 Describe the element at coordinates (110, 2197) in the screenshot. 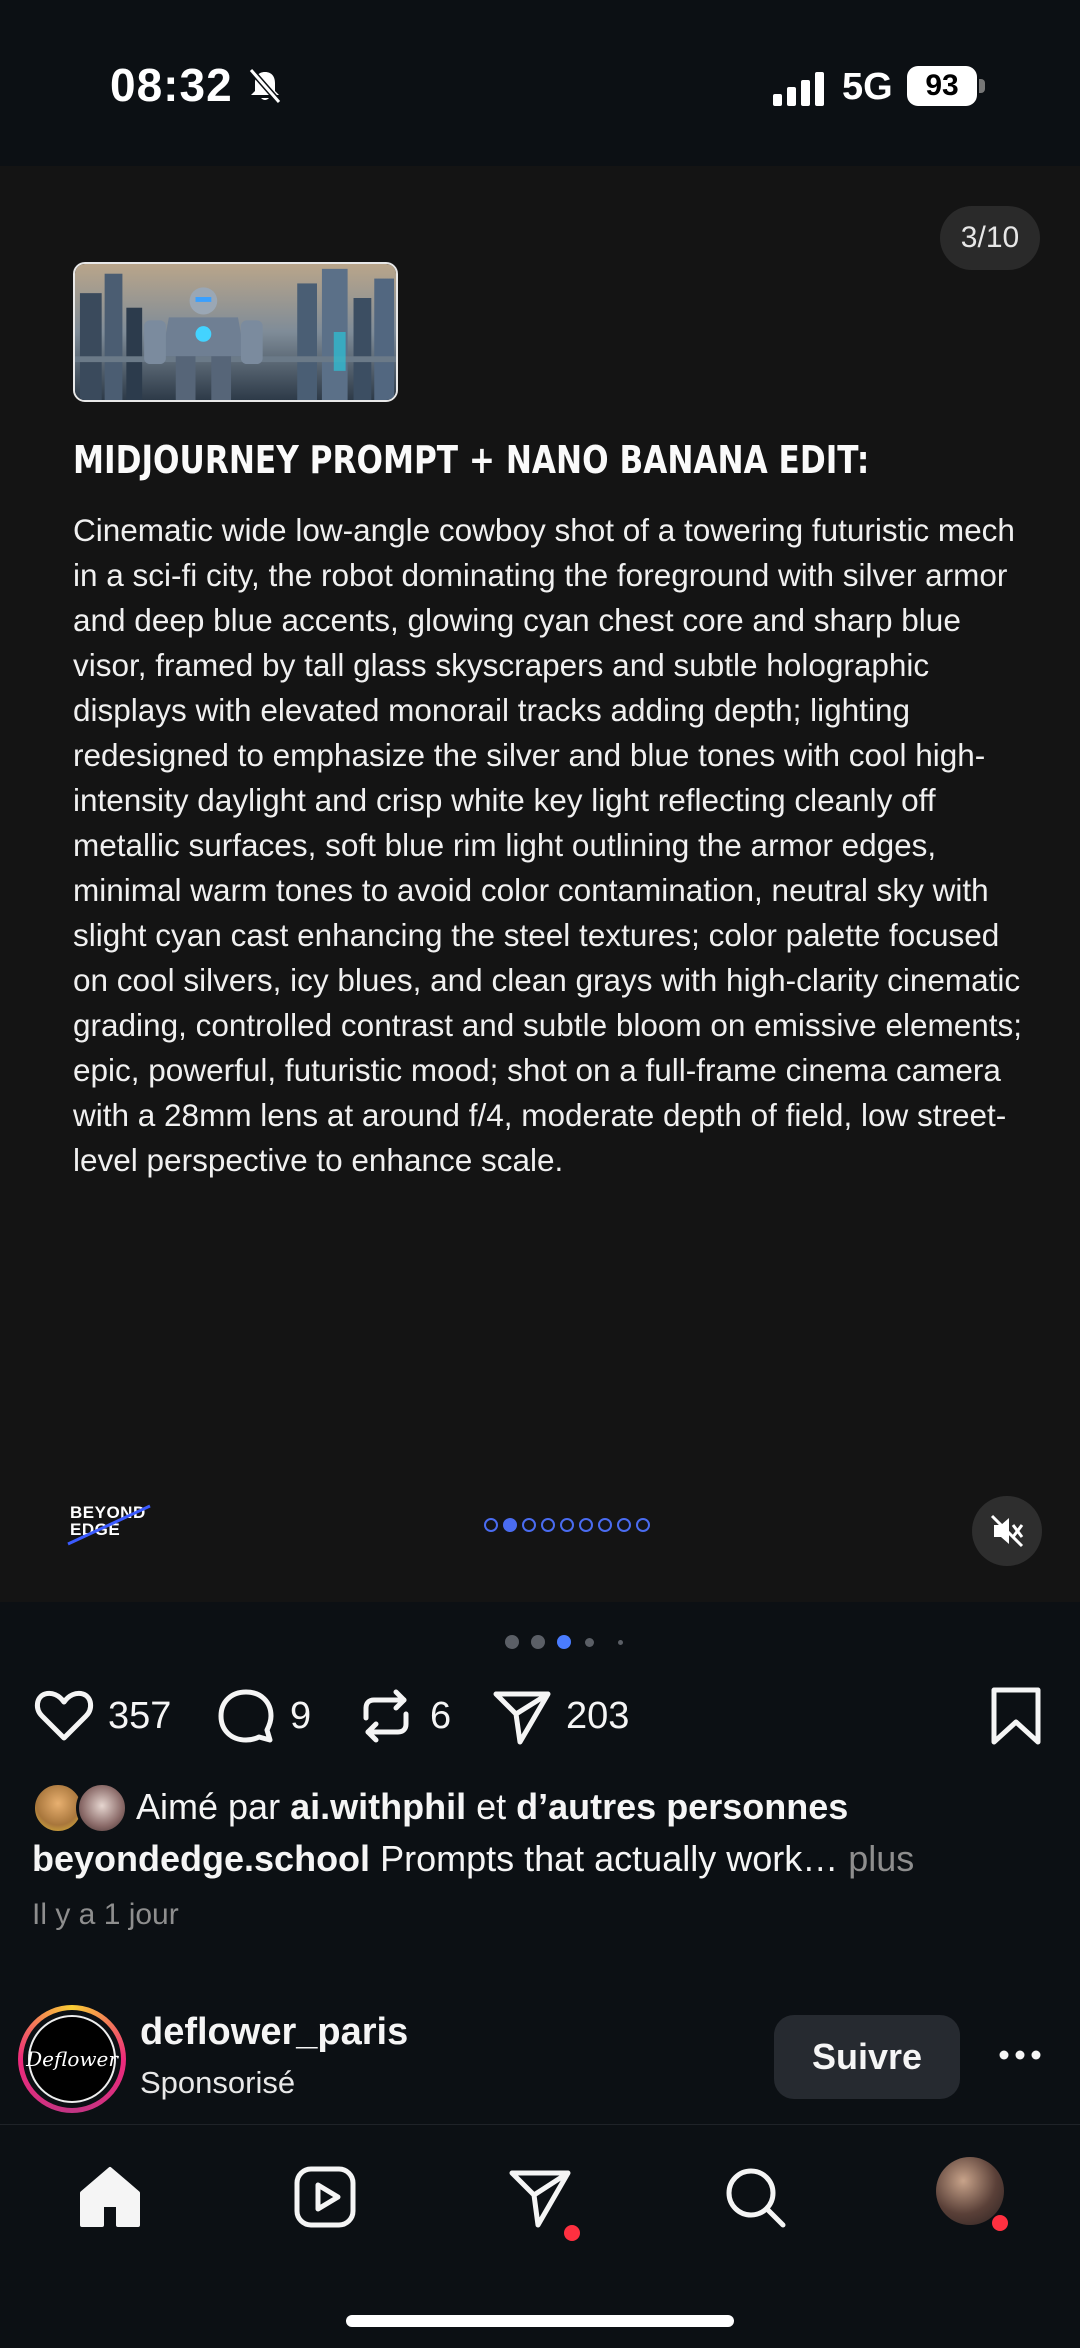

I see `home-icon` at that location.